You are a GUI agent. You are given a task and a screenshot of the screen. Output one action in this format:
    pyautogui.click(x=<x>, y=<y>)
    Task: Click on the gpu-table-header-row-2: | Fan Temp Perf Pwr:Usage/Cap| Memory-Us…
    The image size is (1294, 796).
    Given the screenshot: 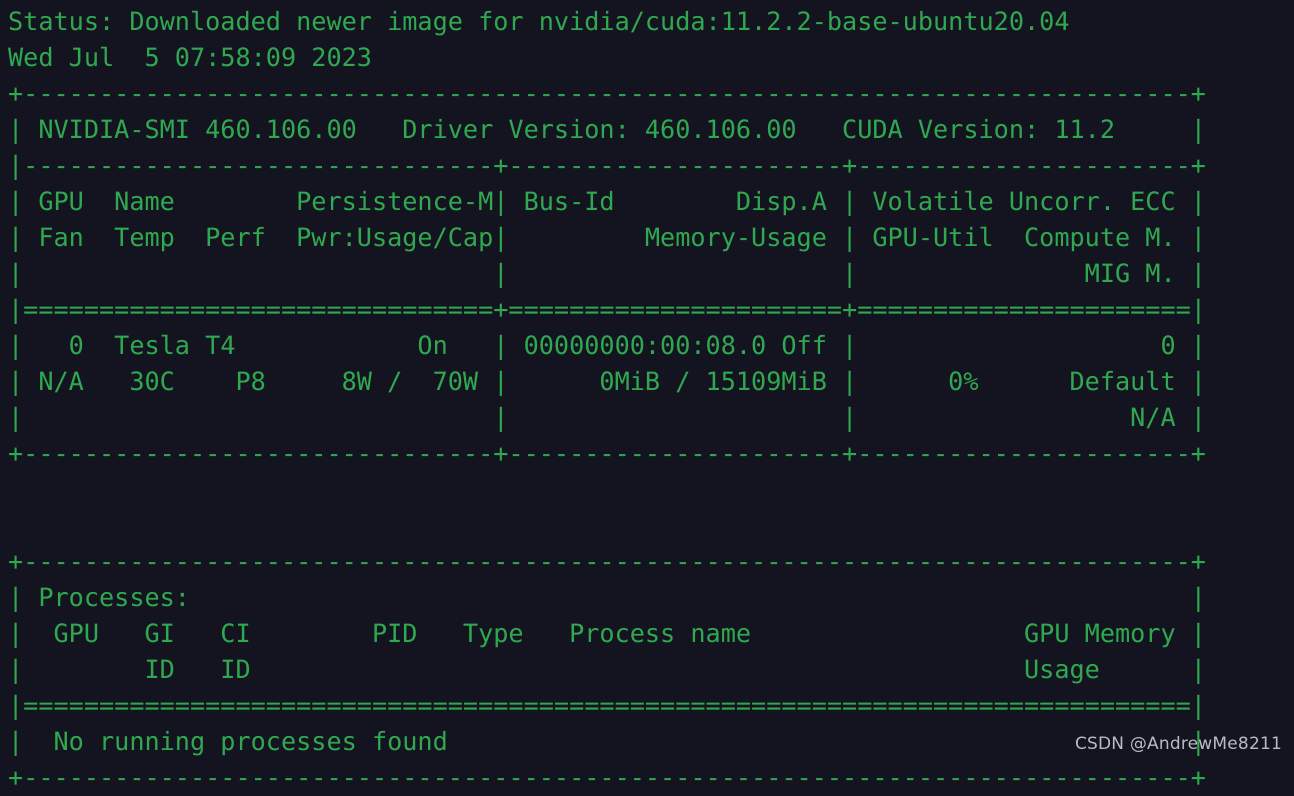 What is the action you would take?
    pyautogui.click(x=607, y=237)
    